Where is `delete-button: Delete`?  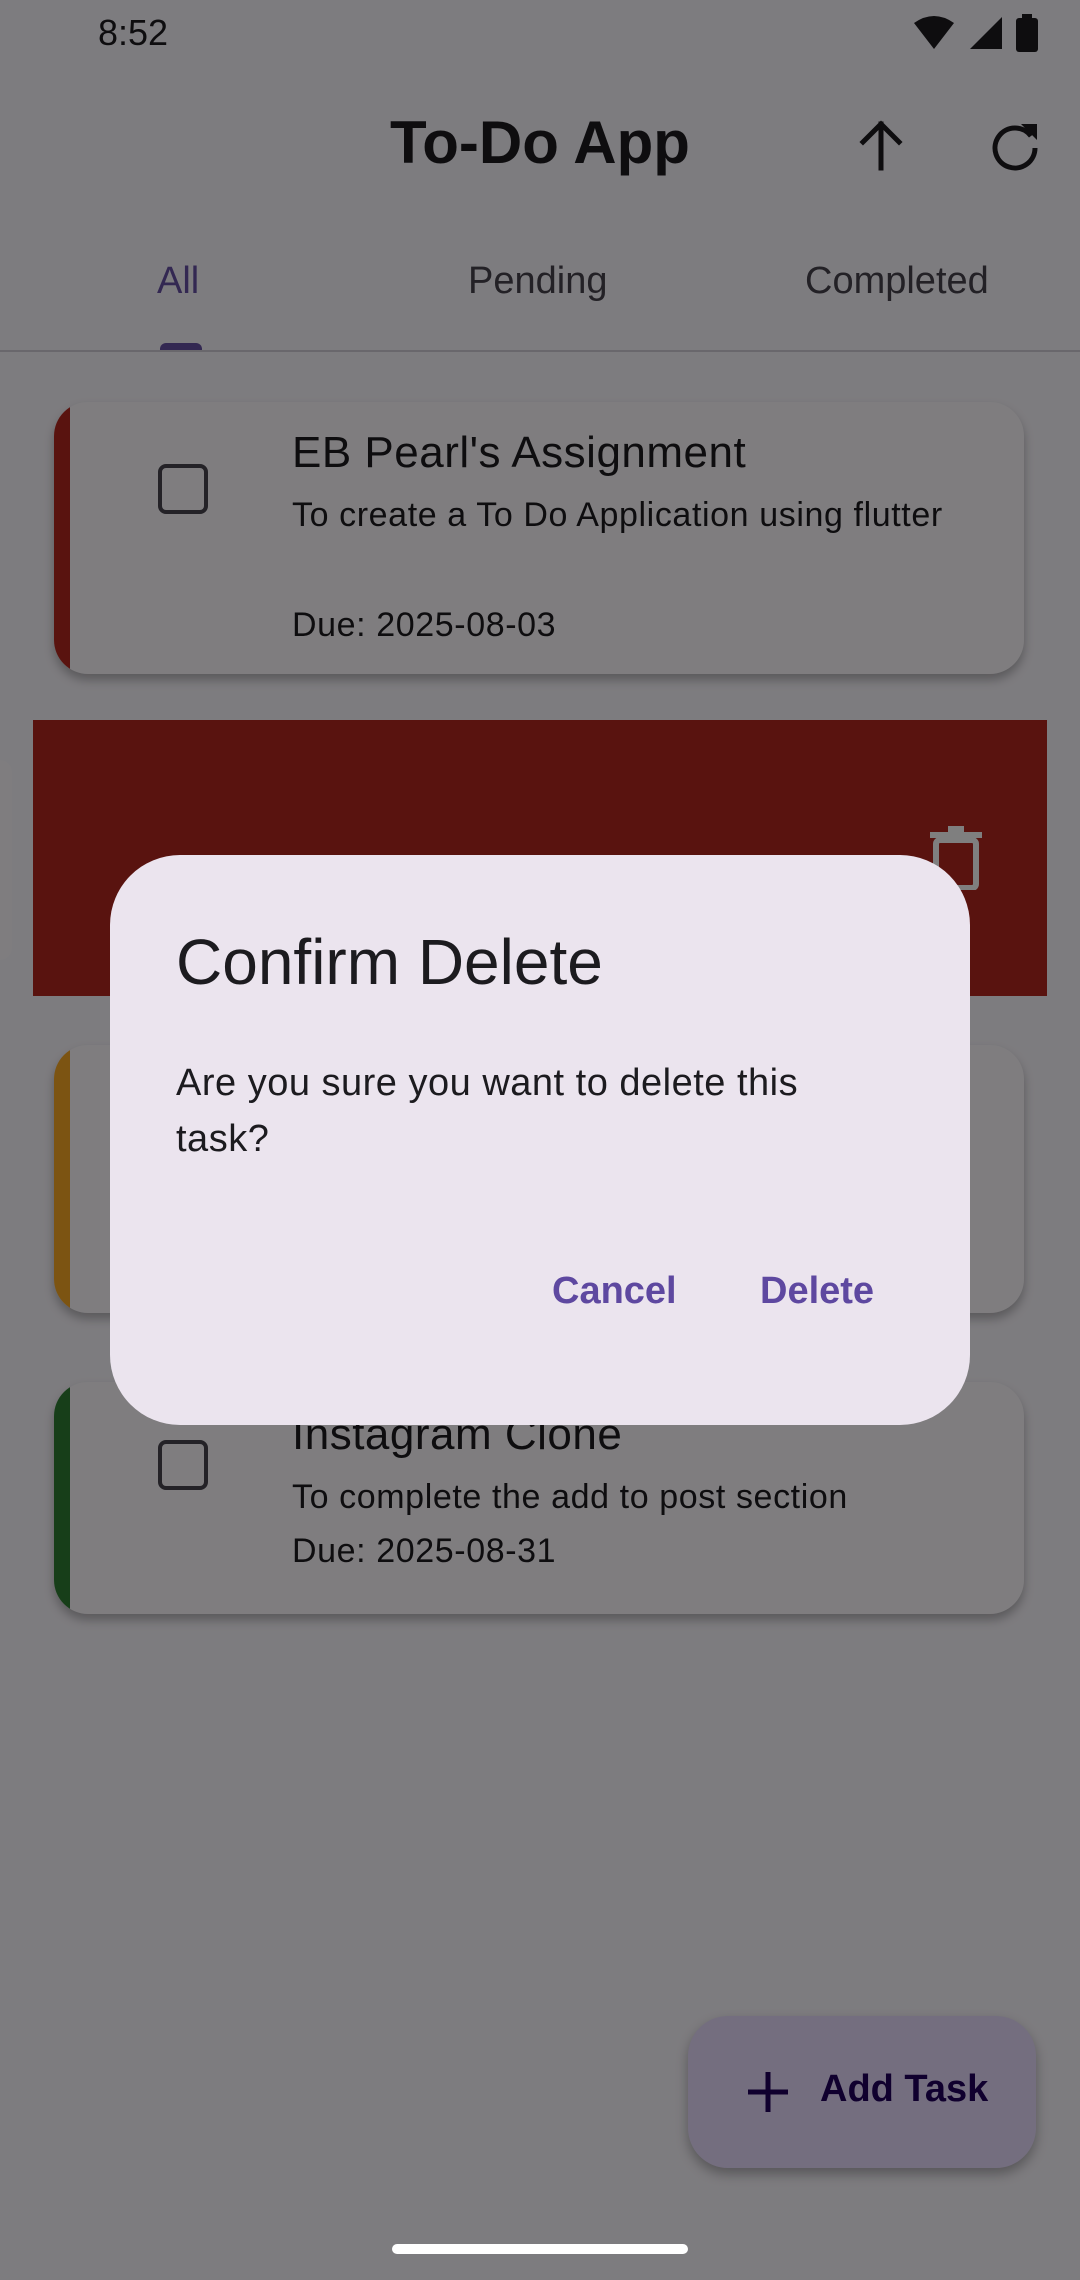
delete-button: Delete is located at coordinates (817, 1291).